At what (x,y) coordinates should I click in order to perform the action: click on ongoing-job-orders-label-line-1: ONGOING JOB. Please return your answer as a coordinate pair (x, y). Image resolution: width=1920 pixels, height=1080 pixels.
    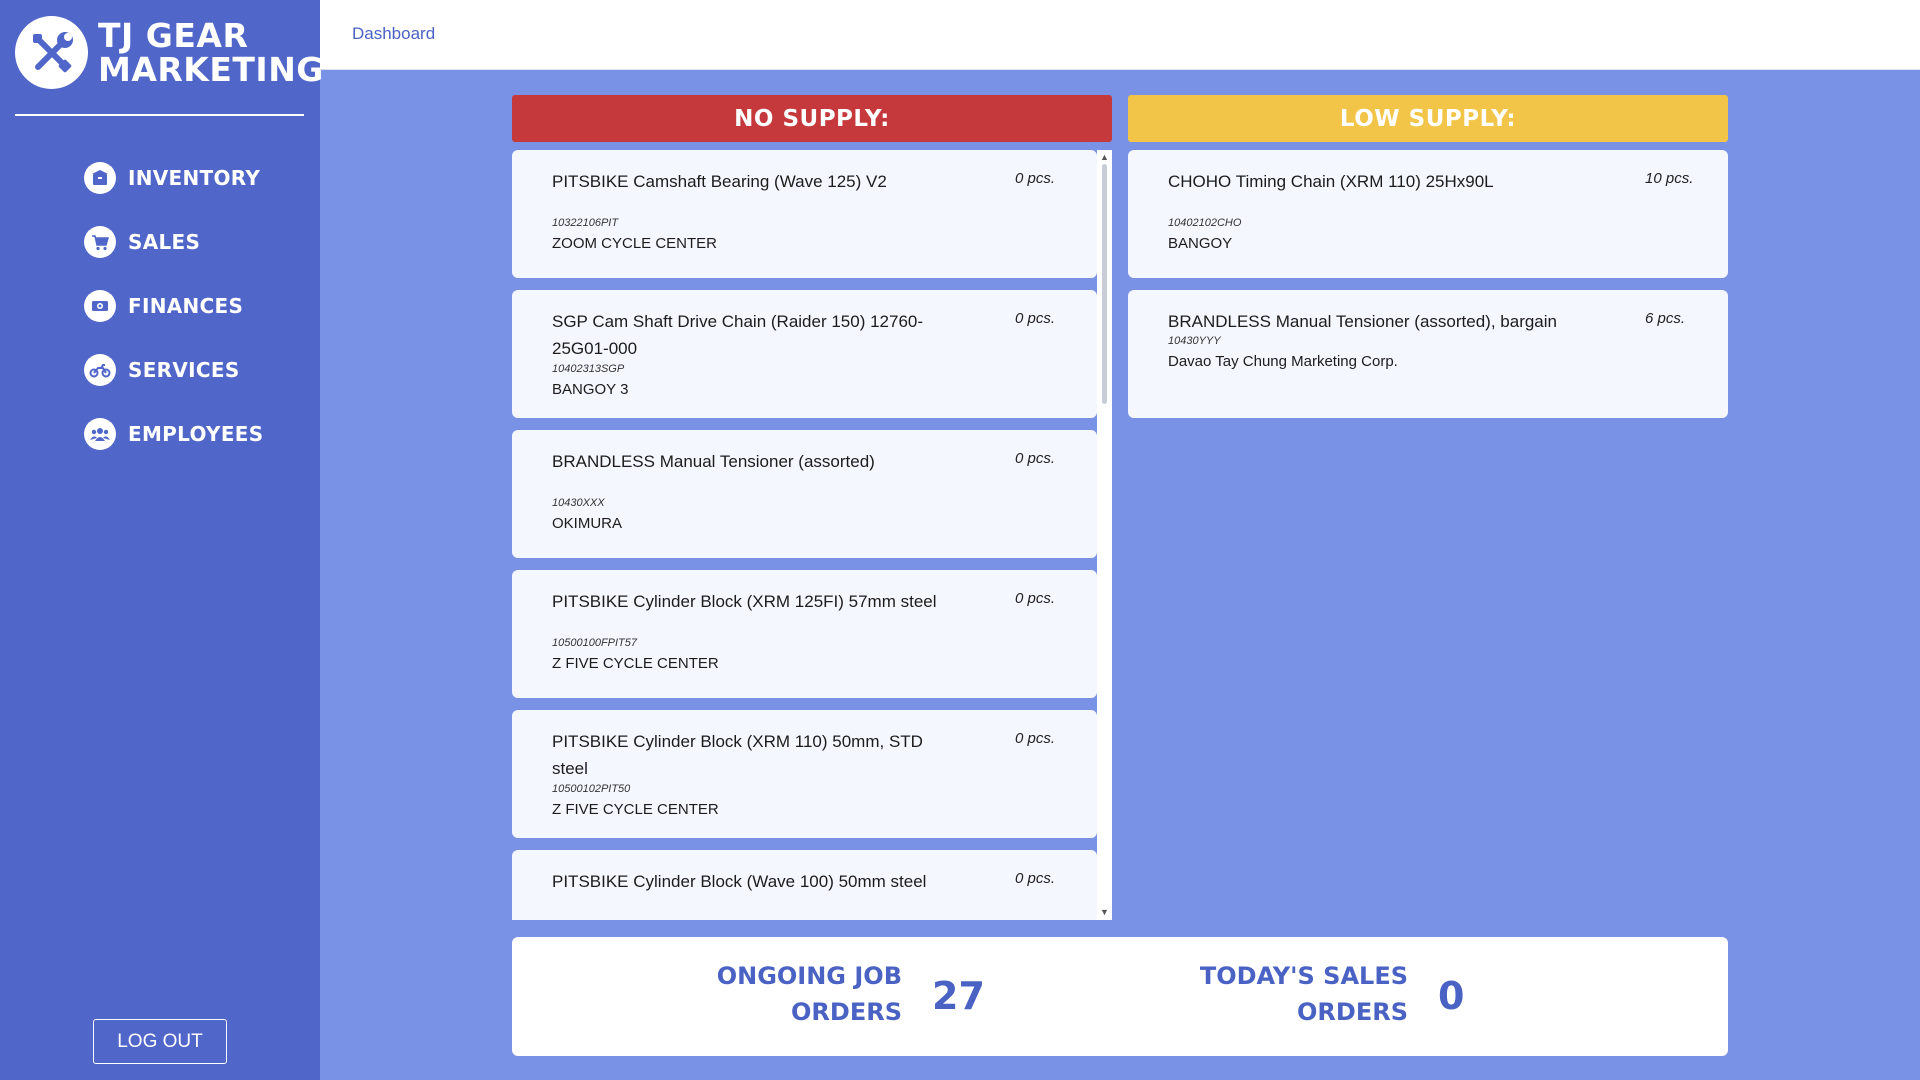
    Looking at the image, I should click on (809, 976).